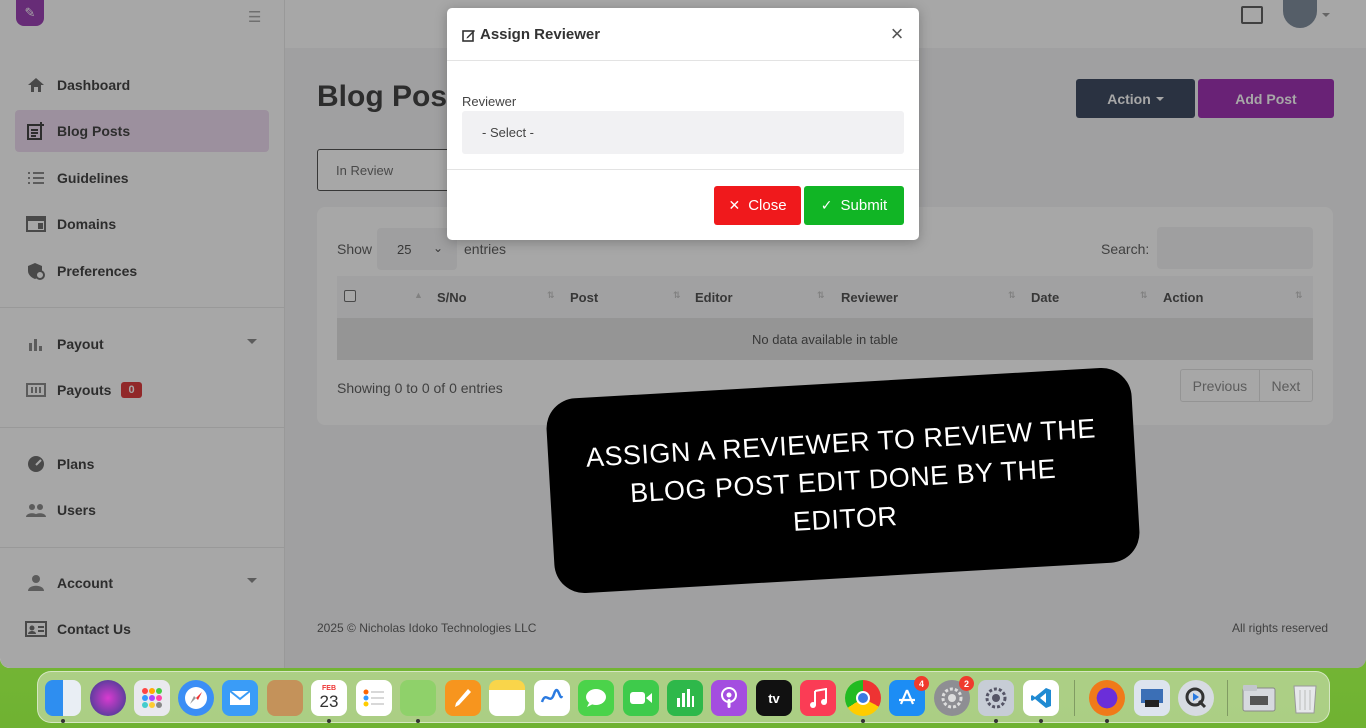 The height and width of the screenshot is (728, 1366). I want to click on close-button: ✕ Close, so click(757, 205).